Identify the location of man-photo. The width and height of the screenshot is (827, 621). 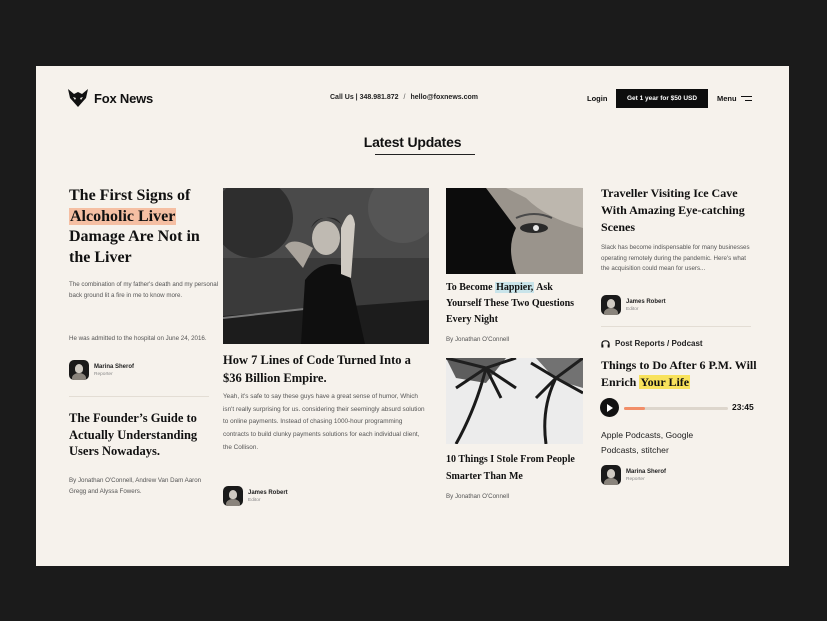
(326, 266).